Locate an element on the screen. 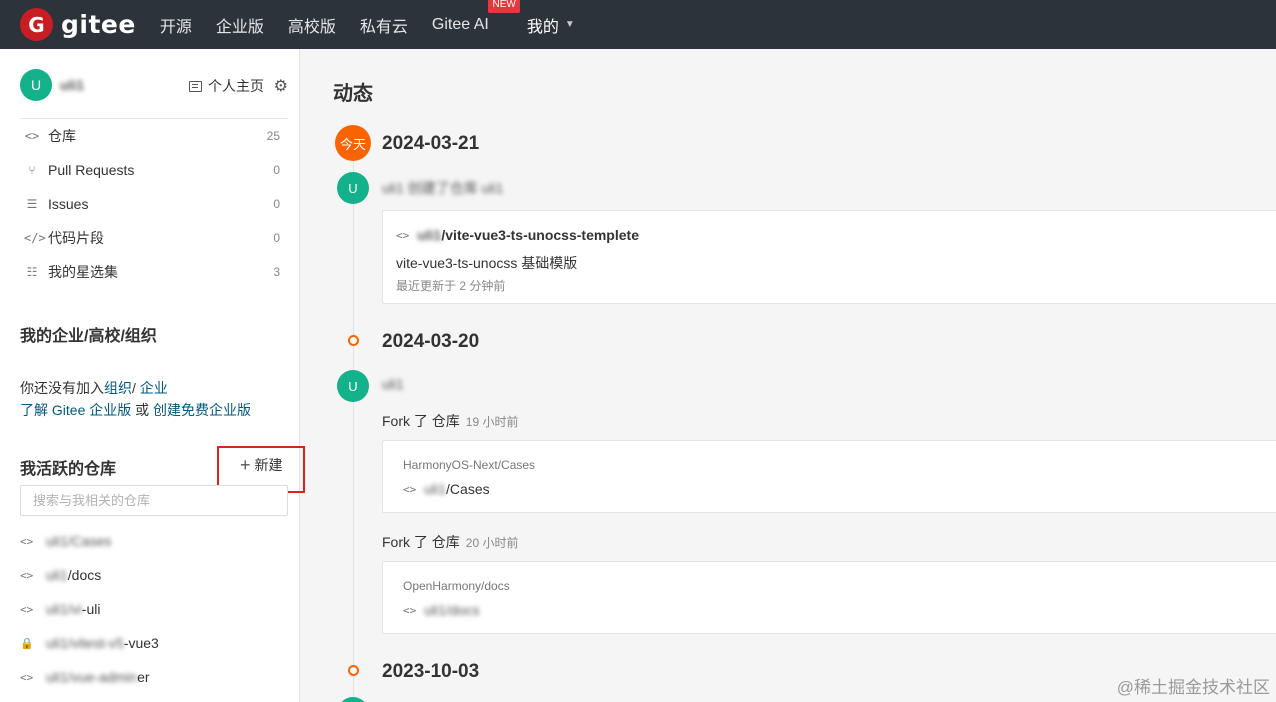 The image size is (1276, 702). enterprise-link: 企业 is located at coordinates (154, 388).